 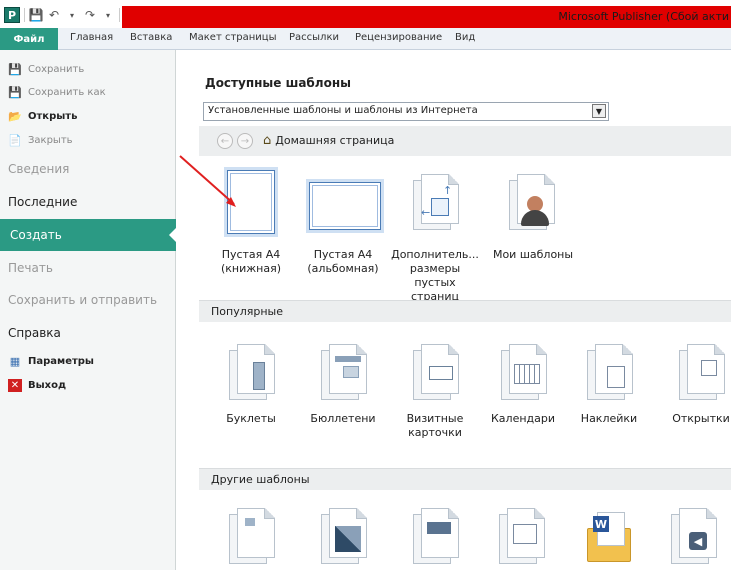 What do you see at coordinates (151, 37) in the screenshot?
I see `tab-insert: Вставка` at bounding box center [151, 37].